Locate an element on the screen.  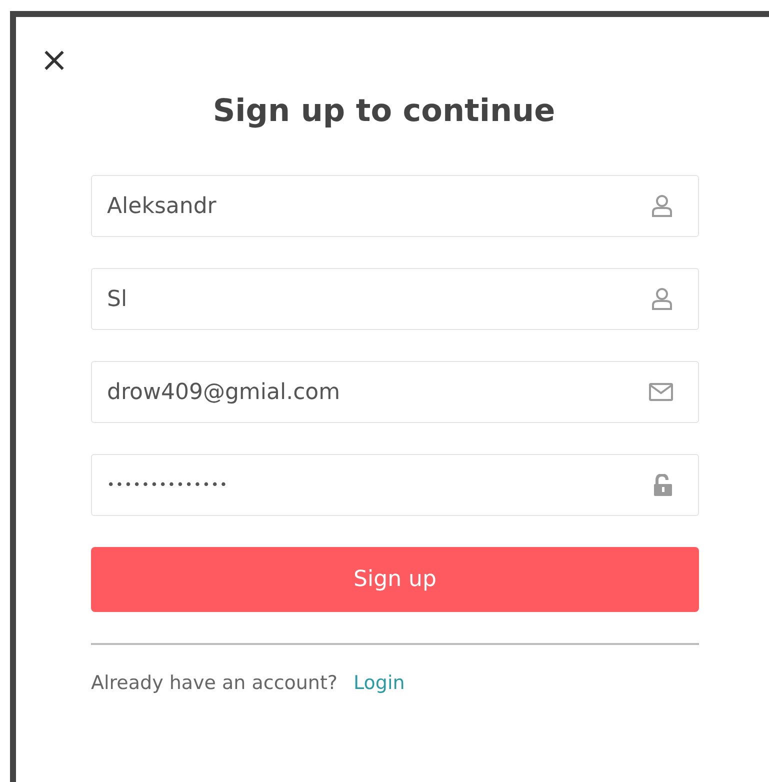
input-field: drow409@gmial.com is located at coordinates (395, 392).